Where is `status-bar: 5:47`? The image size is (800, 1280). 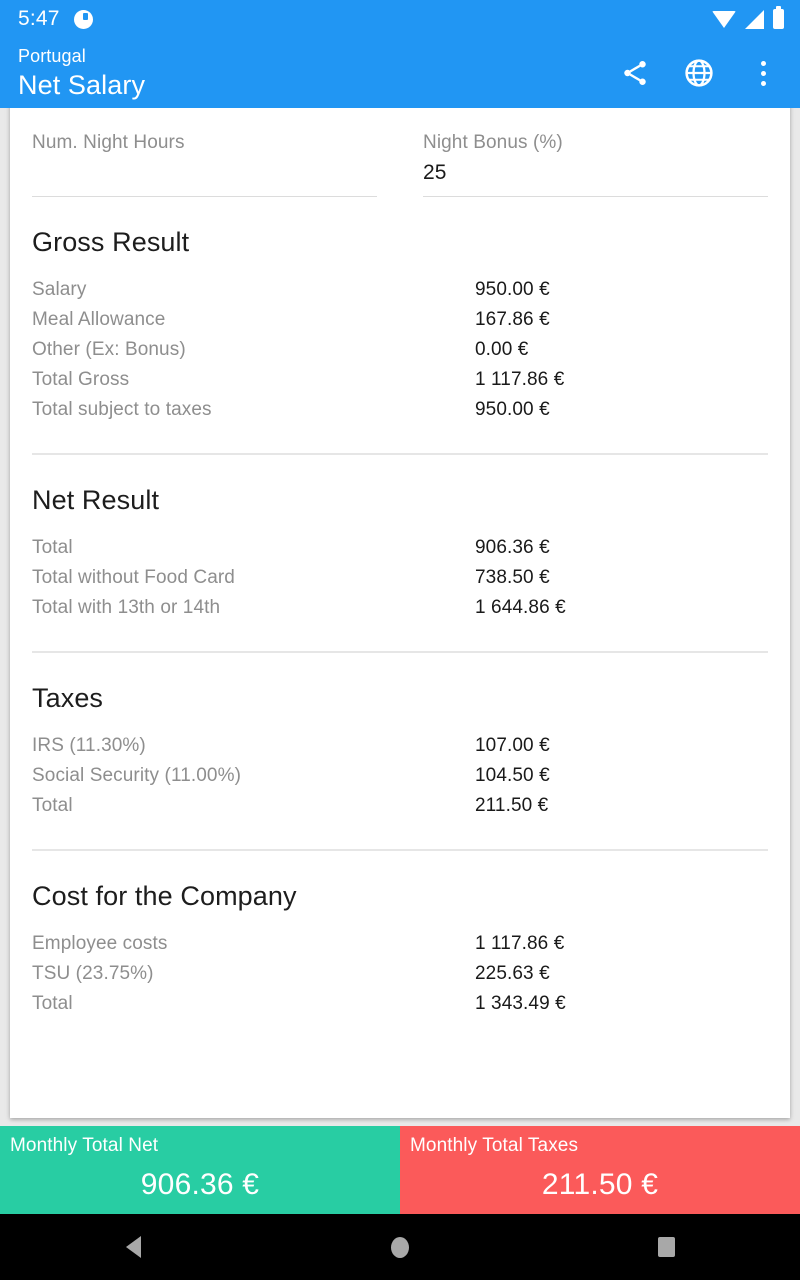 status-bar: 5:47 is located at coordinates (400, 19).